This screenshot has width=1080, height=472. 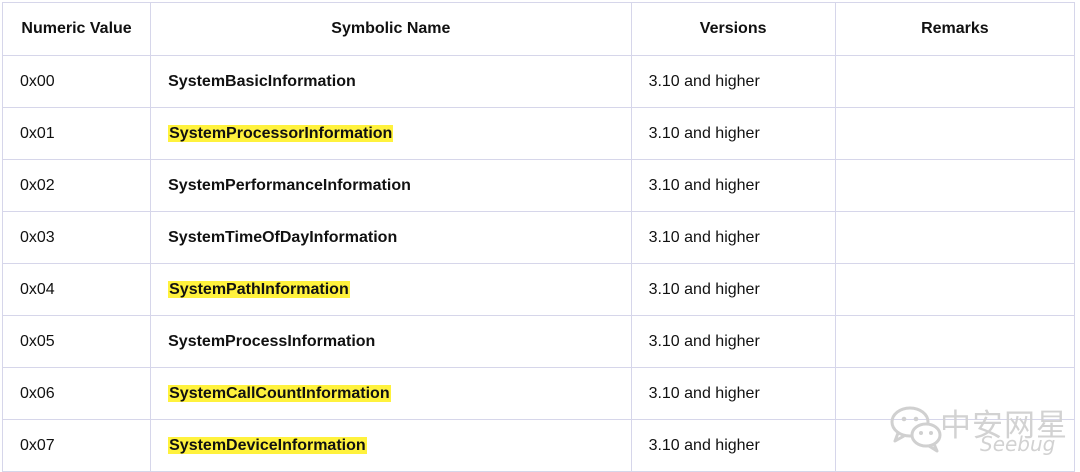 I want to click on symbolic-name-text: SystemDeviceInformation, so click(x=267, y=445).